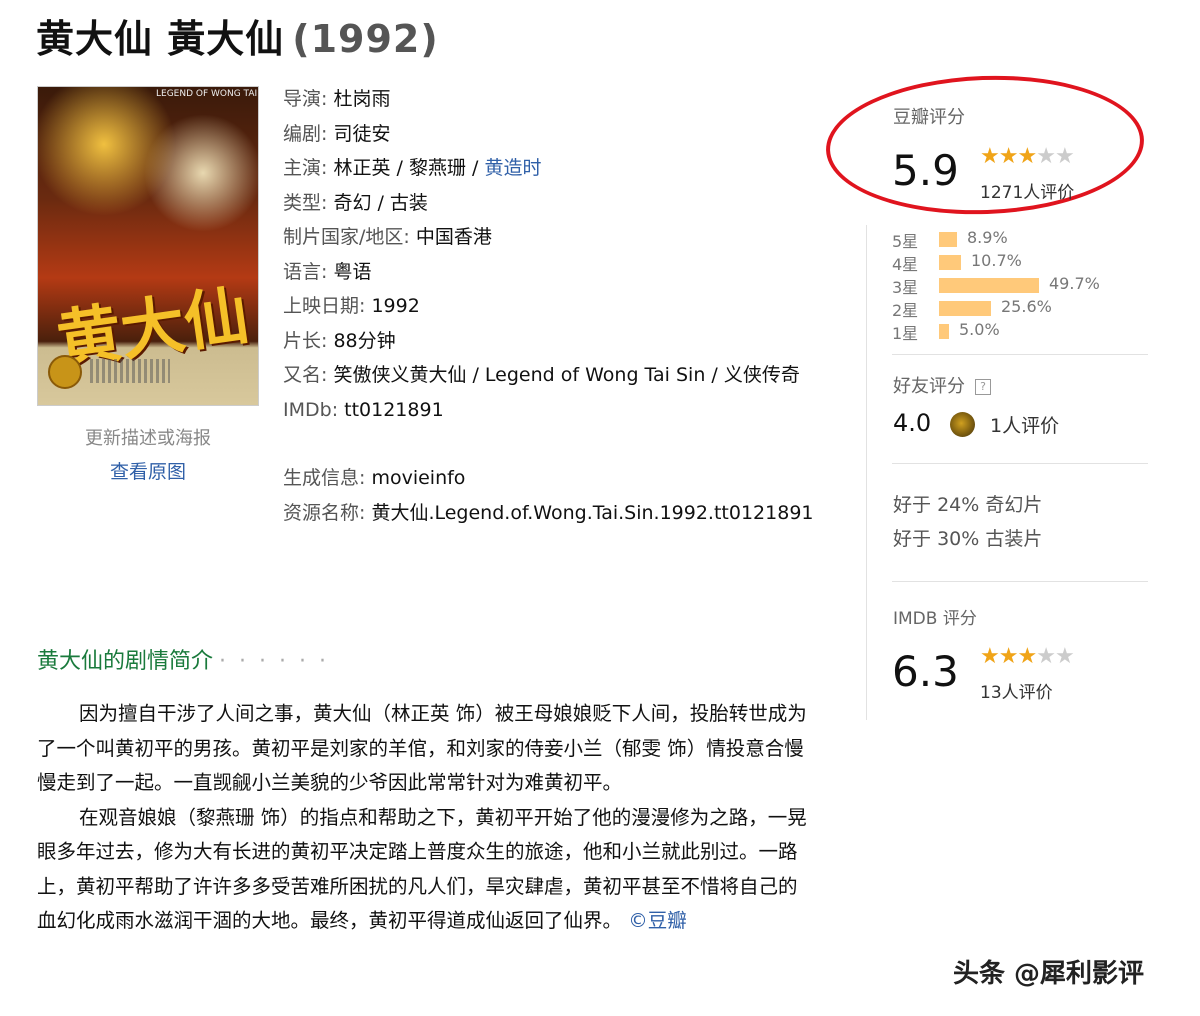  I want to click on info-imdb: IMDb: tt0121891, so click(363, 409).